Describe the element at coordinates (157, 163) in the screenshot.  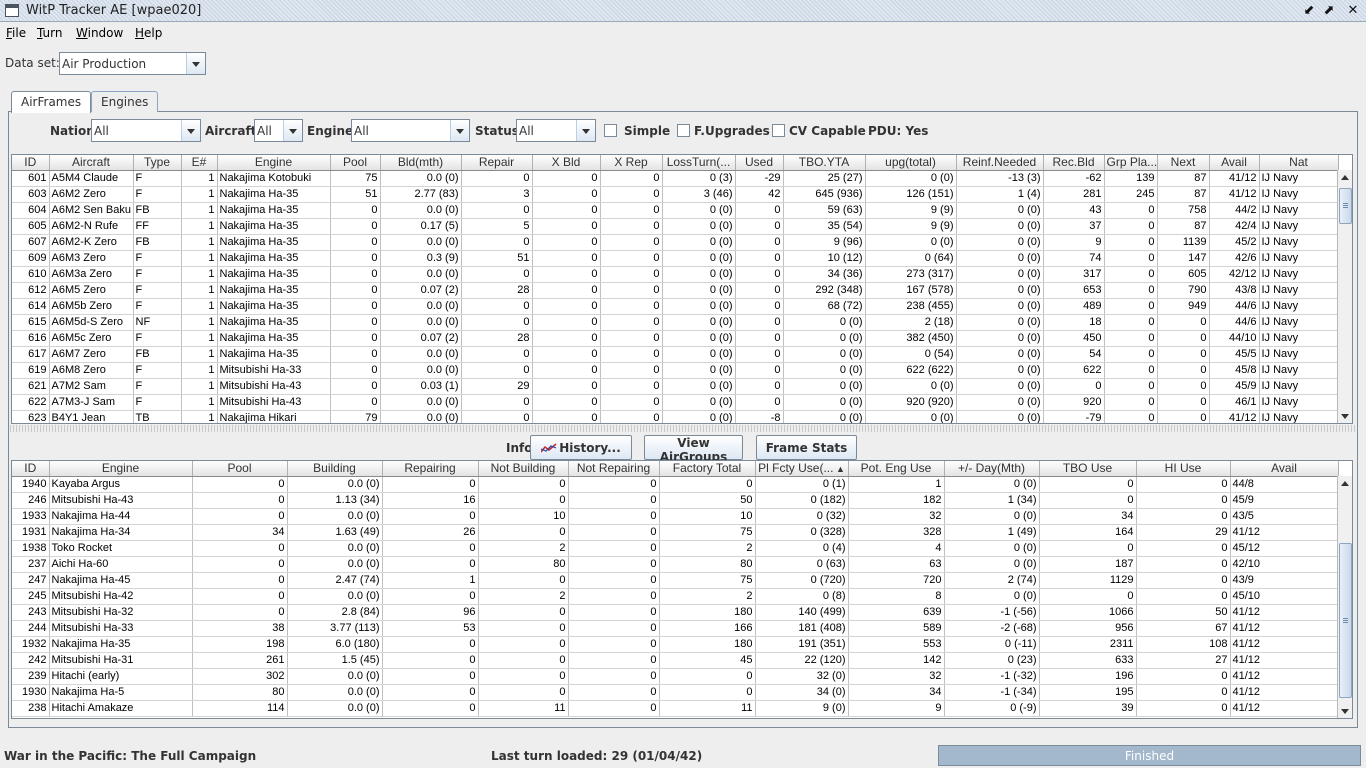
I see `airframes-header-2: Type` at that location.